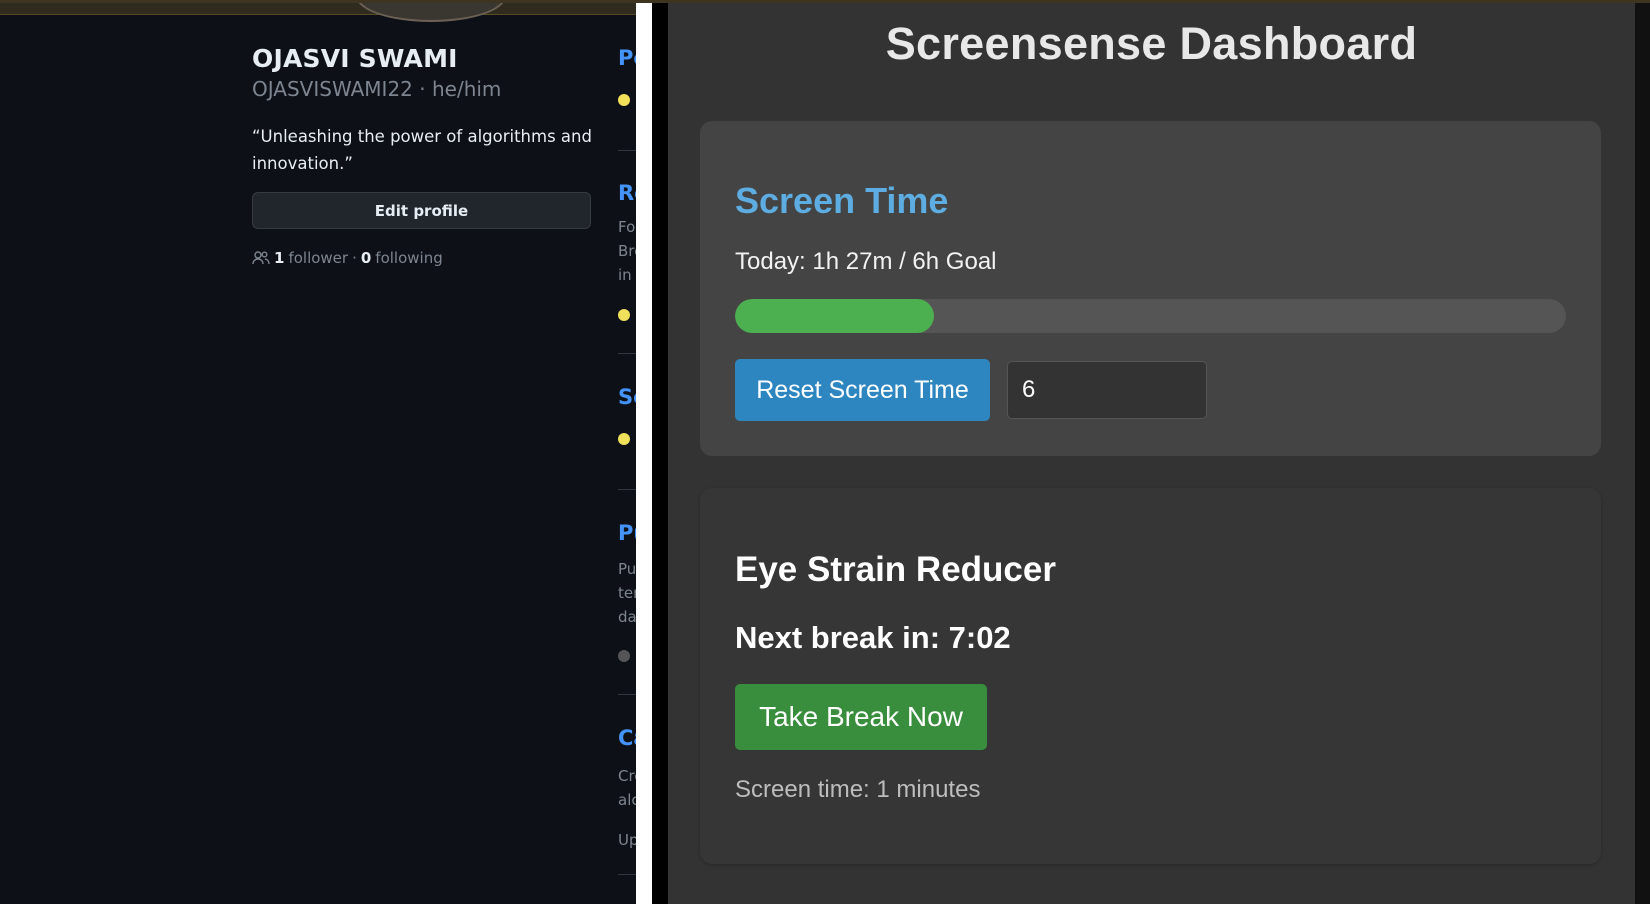  Describe the element at coordinates (627, 533) in the screenshot. I see `repo-title: Pu` at that location.